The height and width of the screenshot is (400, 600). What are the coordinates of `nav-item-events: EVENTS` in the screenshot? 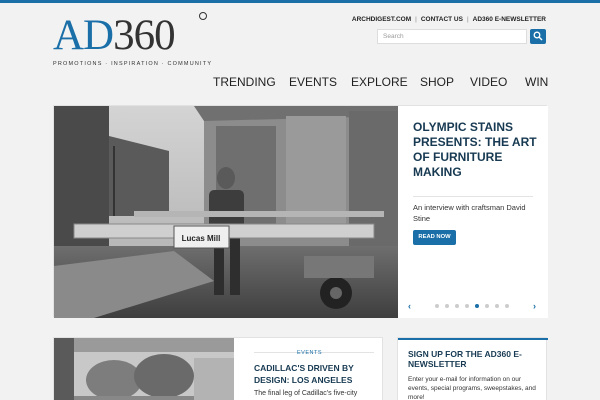 It's located at (313, 82).